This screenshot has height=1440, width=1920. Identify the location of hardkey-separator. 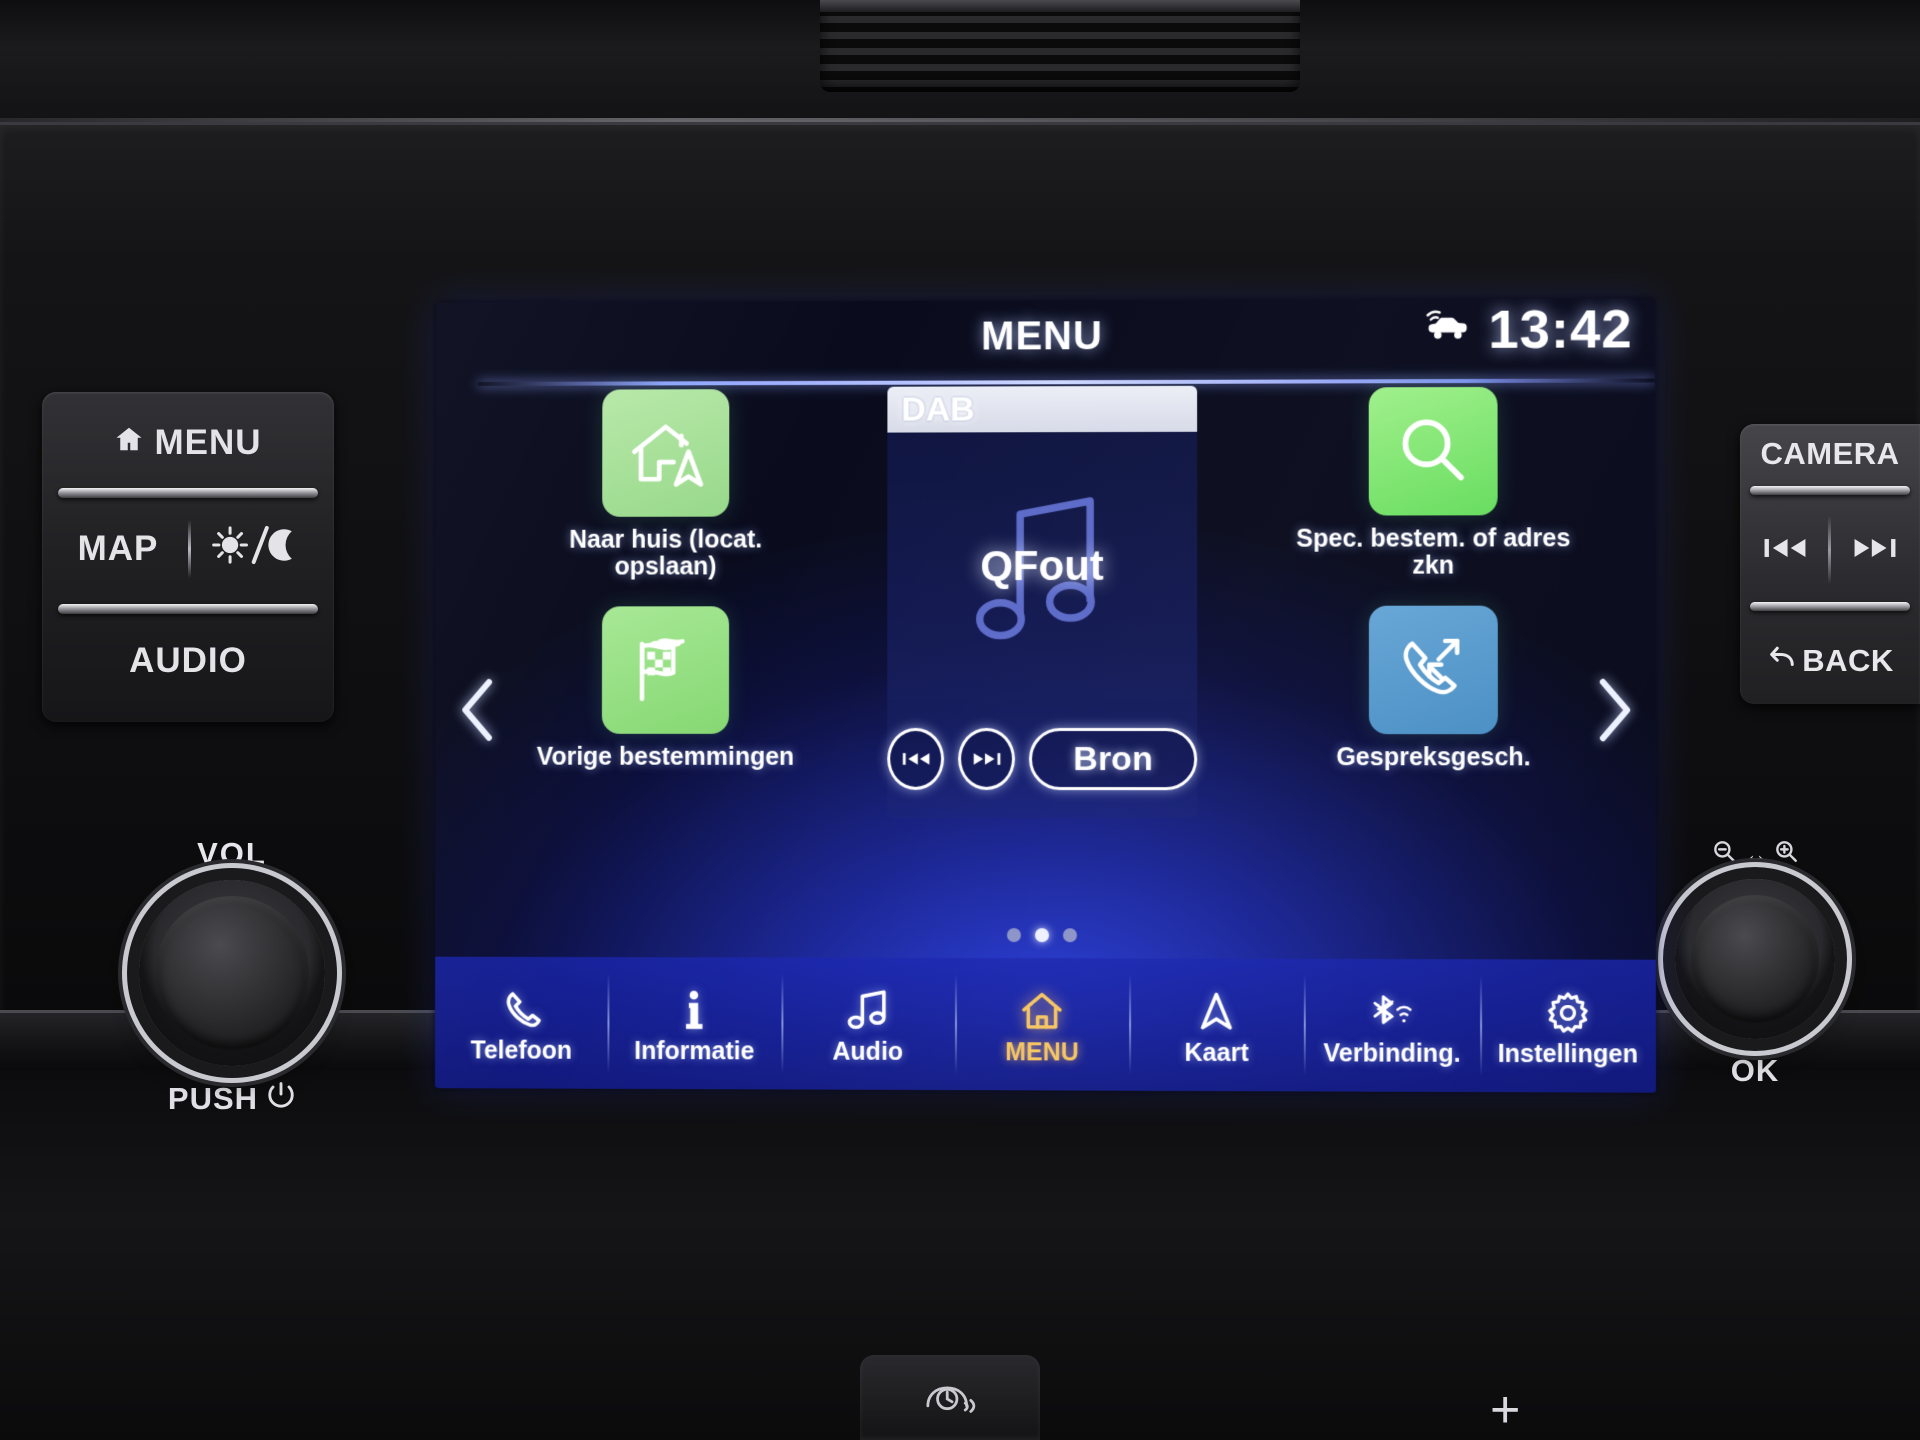
(189, 549).